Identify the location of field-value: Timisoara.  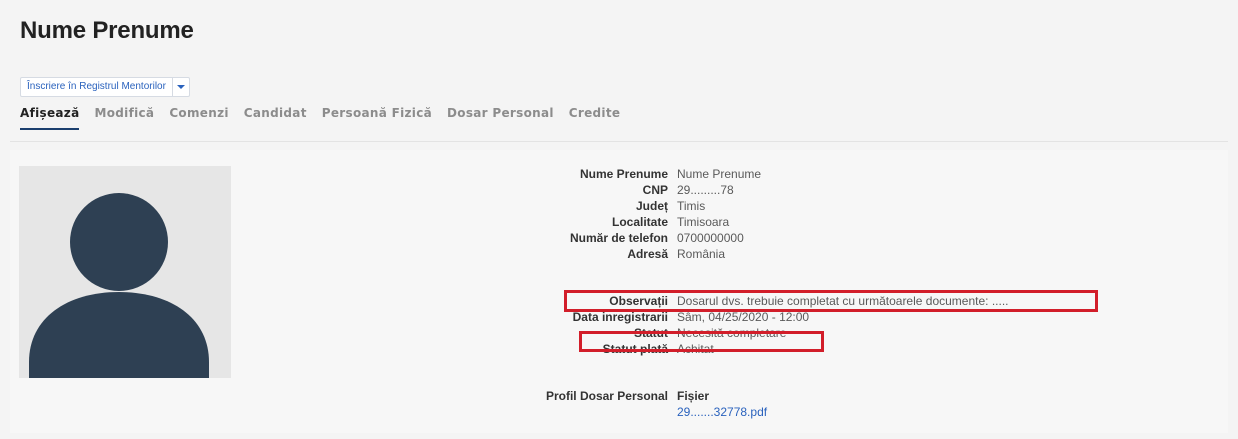
(703, 222).